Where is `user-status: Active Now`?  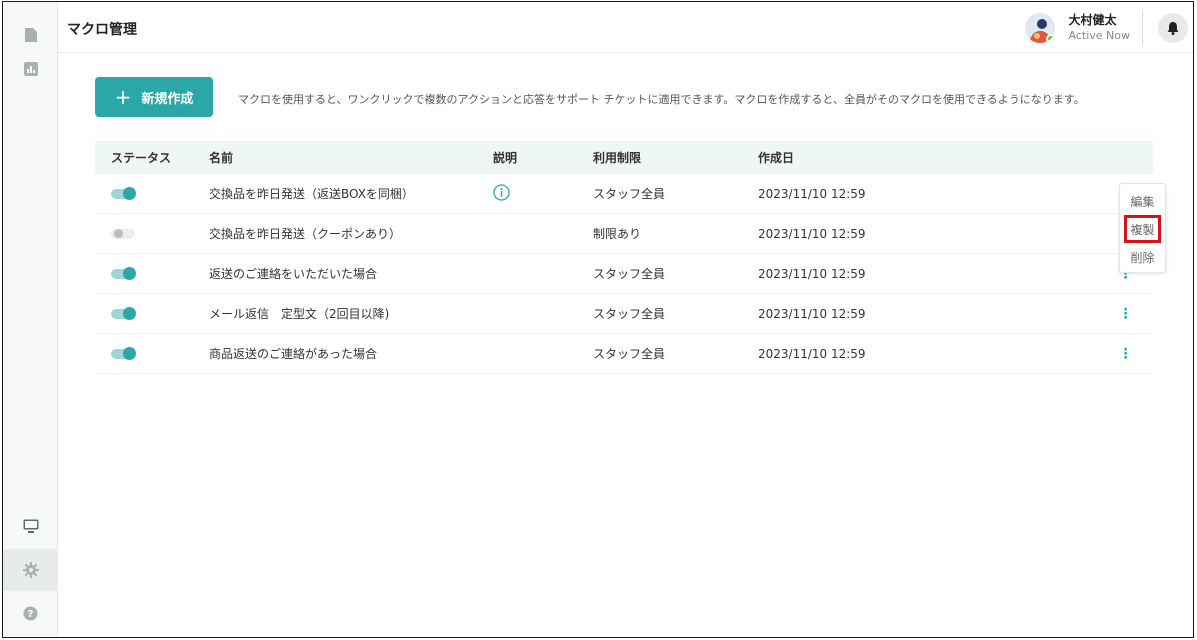
user-status: Active Now is located at coordinates (1099, 35).